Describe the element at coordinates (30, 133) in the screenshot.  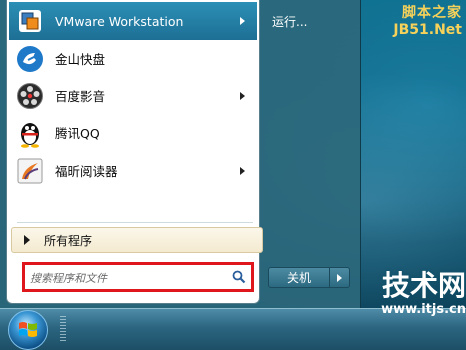
I see `qq-penguin-icon` at that location.